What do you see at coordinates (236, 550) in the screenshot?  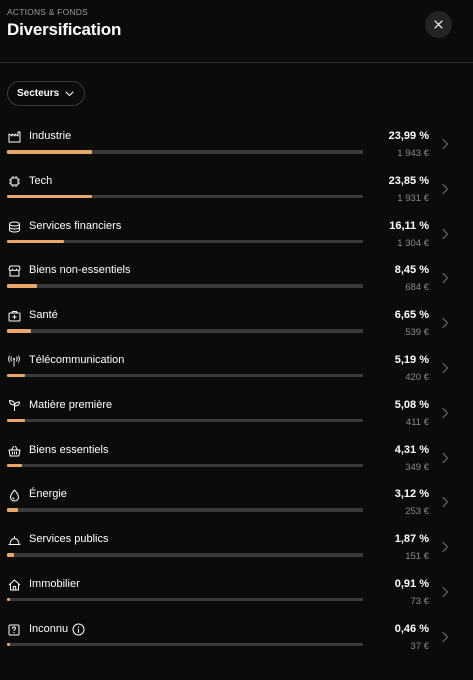 I see `sector-row: Services publics 1,87 % 151 €` at bounding box center [236, 550].